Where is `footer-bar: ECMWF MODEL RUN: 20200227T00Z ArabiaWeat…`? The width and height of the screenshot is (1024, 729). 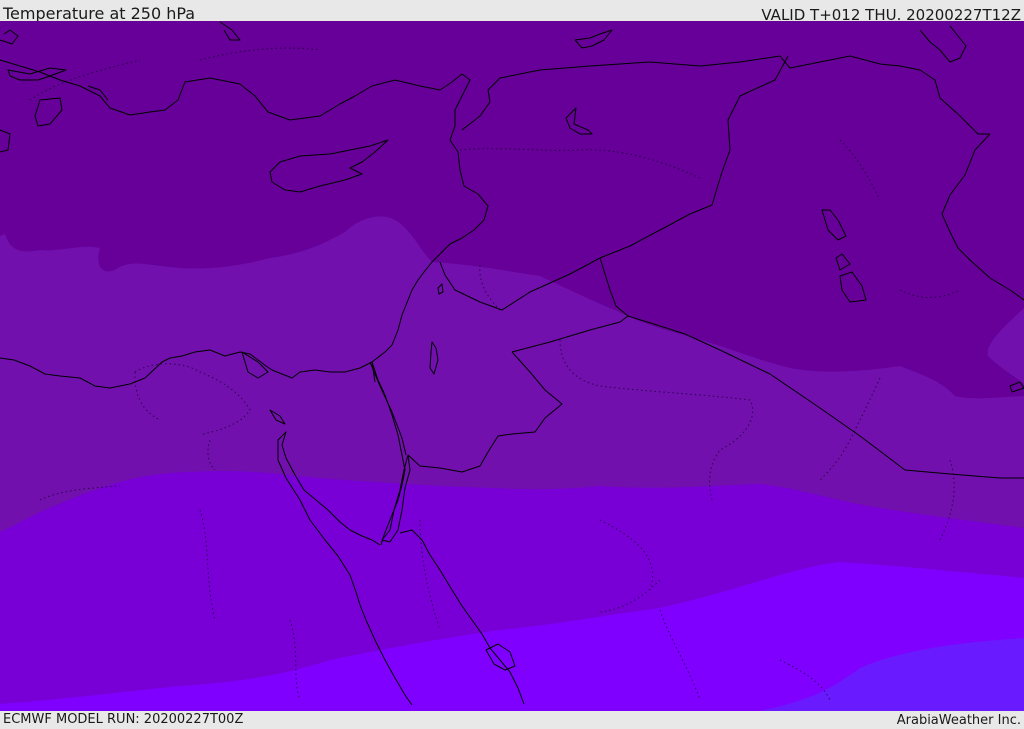 footer-bar: ECMWF MODEL RUN: 20200227T00Z ArabiaWeat… is located at coordinates (512, 720).